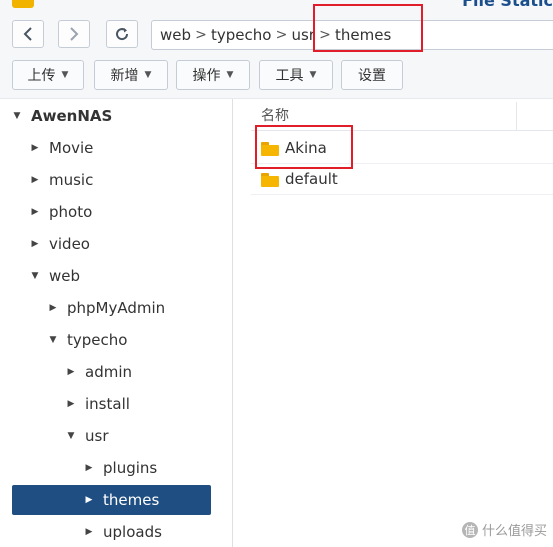 The height and width of the screenshot is (547, 553). I want to click on tools-button: 工具 ▼, so click(296, 75).